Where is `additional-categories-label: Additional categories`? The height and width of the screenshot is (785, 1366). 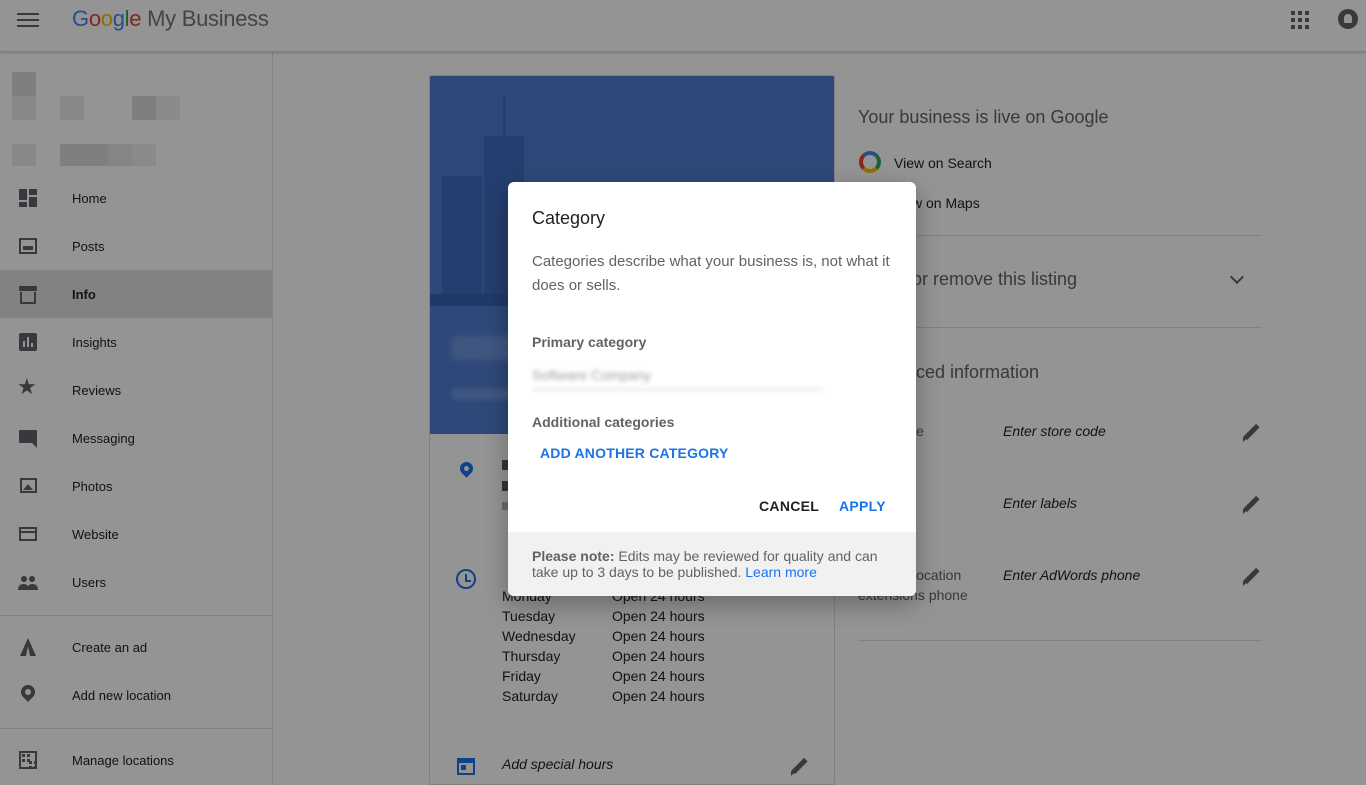
additional-categories-label: Additional categories is located at coordinates (603, 422).